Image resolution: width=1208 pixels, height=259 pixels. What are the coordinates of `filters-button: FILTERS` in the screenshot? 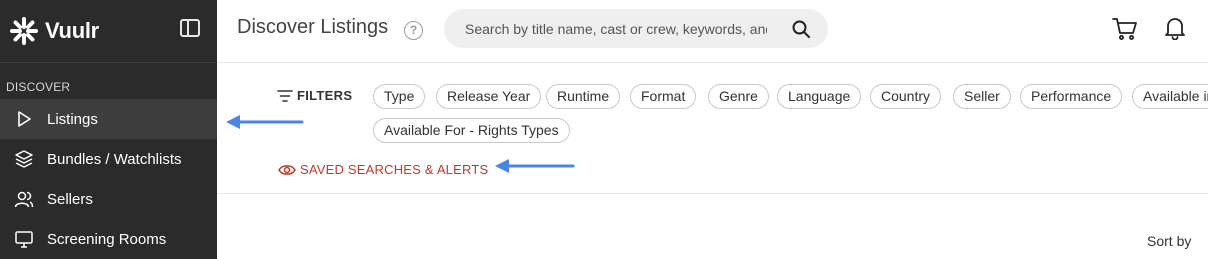 It's located at (314, 95).